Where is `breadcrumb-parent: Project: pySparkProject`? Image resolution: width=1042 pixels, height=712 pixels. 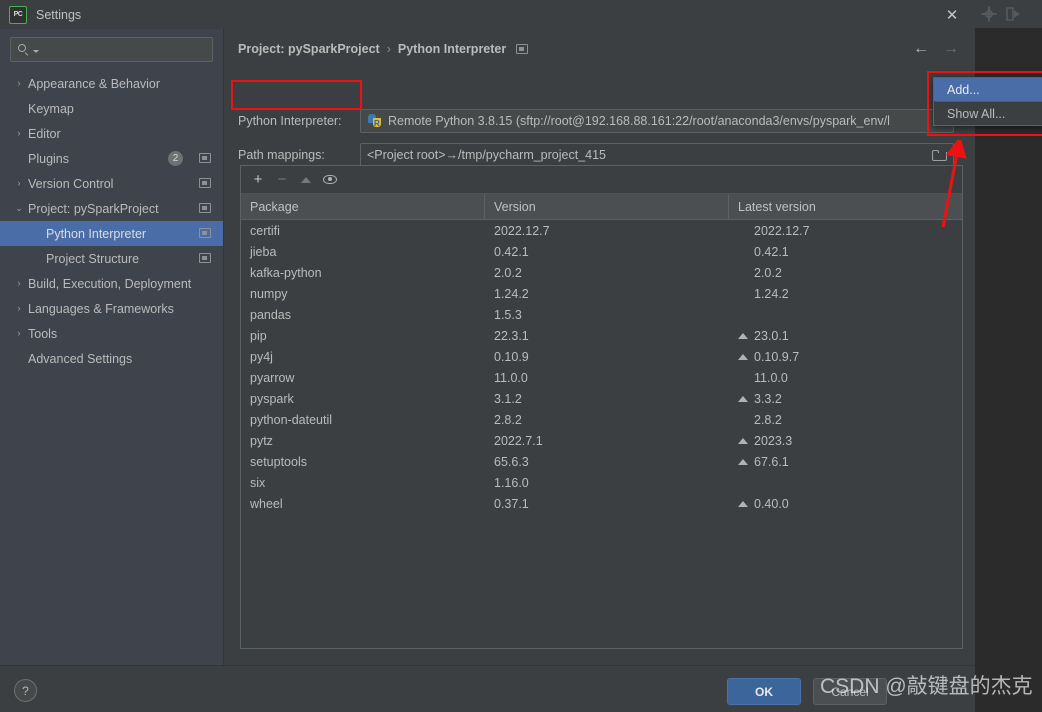
breadcrumb-parent: Project: pySparkProject is located at coordinates (309, 49).